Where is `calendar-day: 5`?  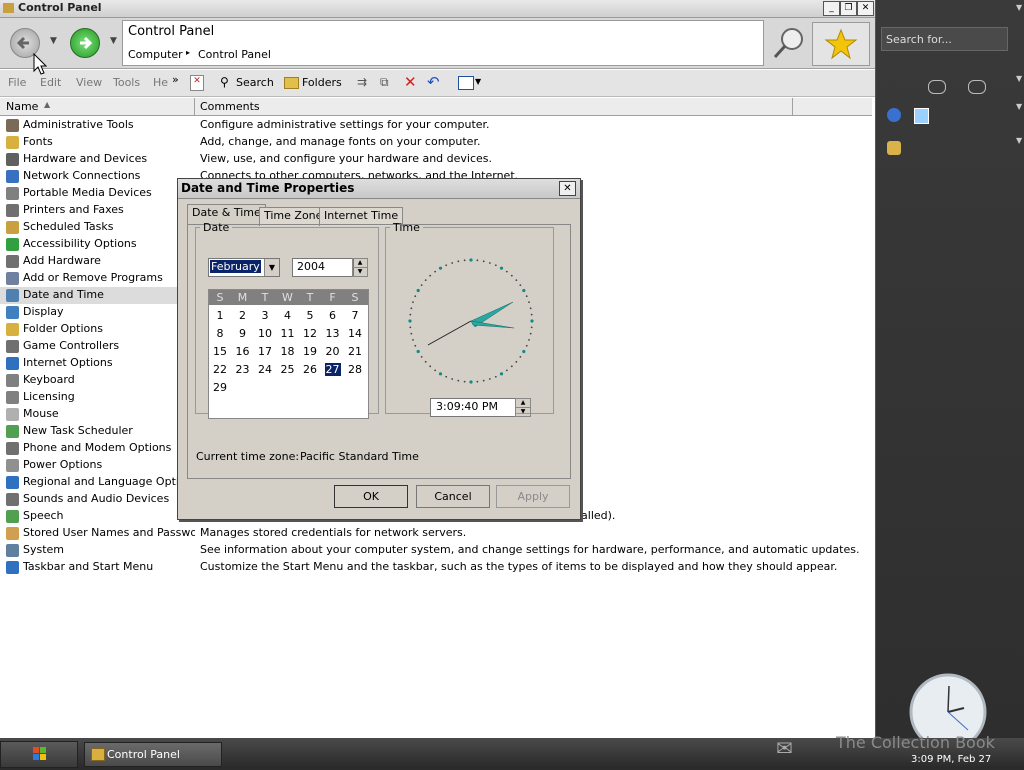 calendar-day: 5 is located at coordinates (310, 315).